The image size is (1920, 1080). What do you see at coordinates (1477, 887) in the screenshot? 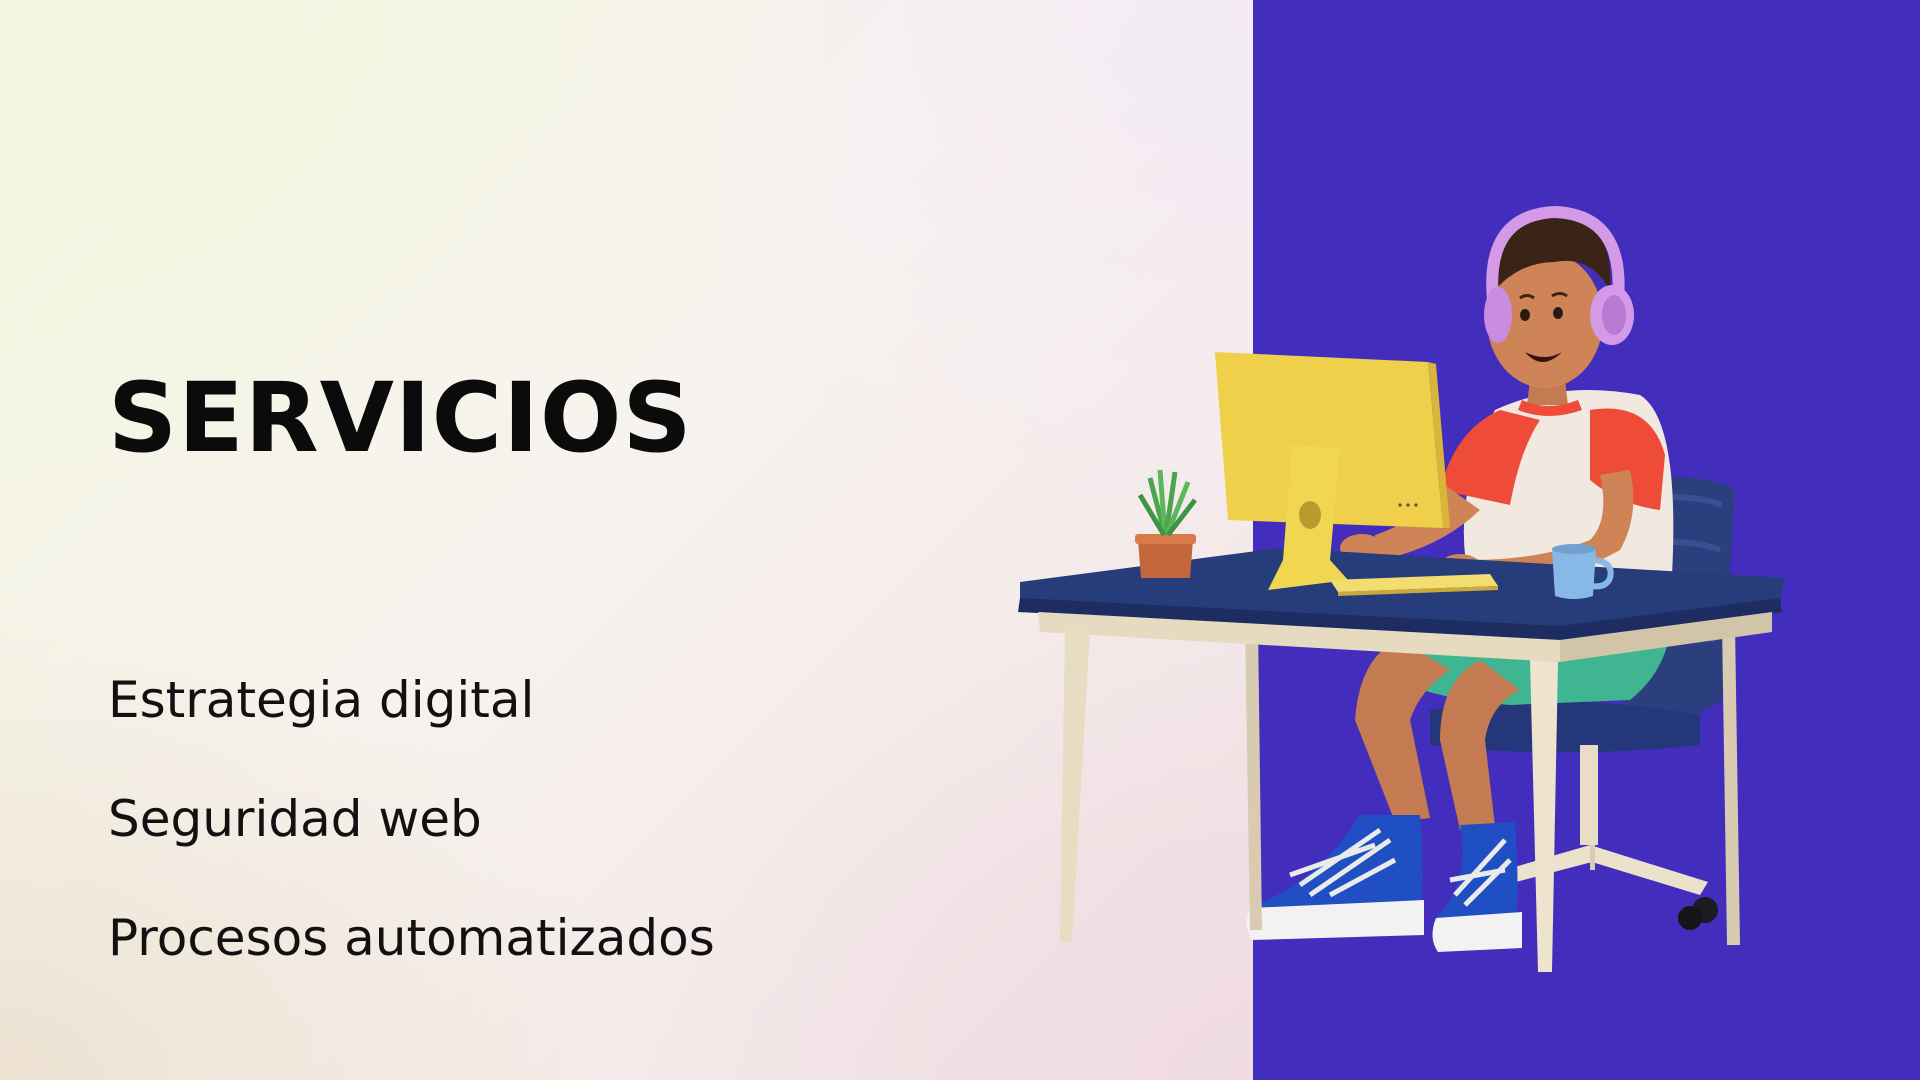
I see `sneaker-right` at bounding box center [1477, 887].